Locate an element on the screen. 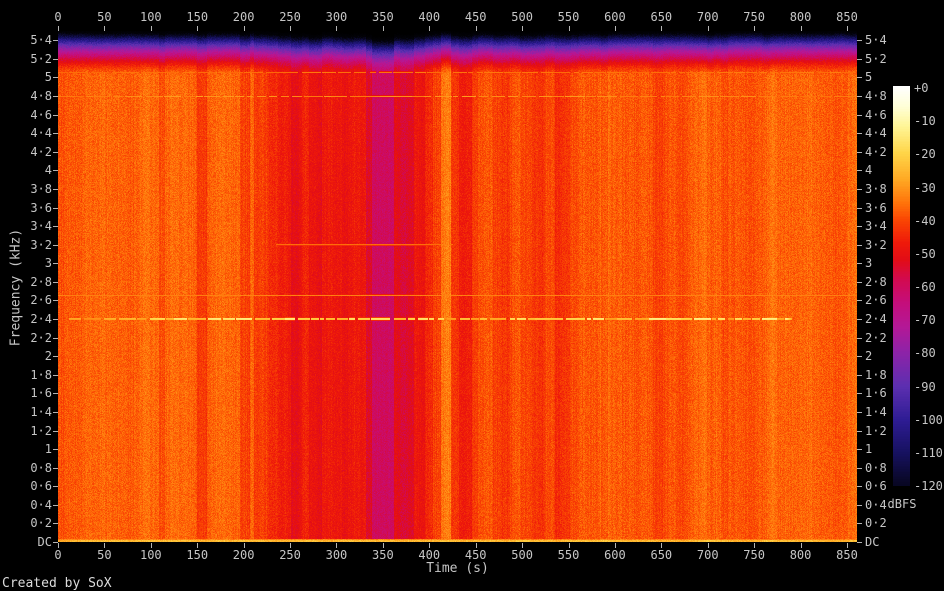  x-tick-label-bottom: 0 is located at coordinates (58, 555).